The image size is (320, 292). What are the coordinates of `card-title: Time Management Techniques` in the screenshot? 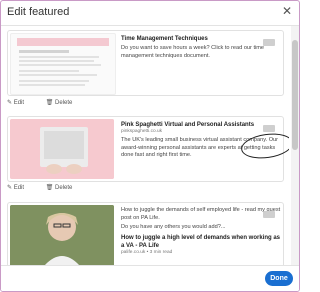 It's located at (201, 39).